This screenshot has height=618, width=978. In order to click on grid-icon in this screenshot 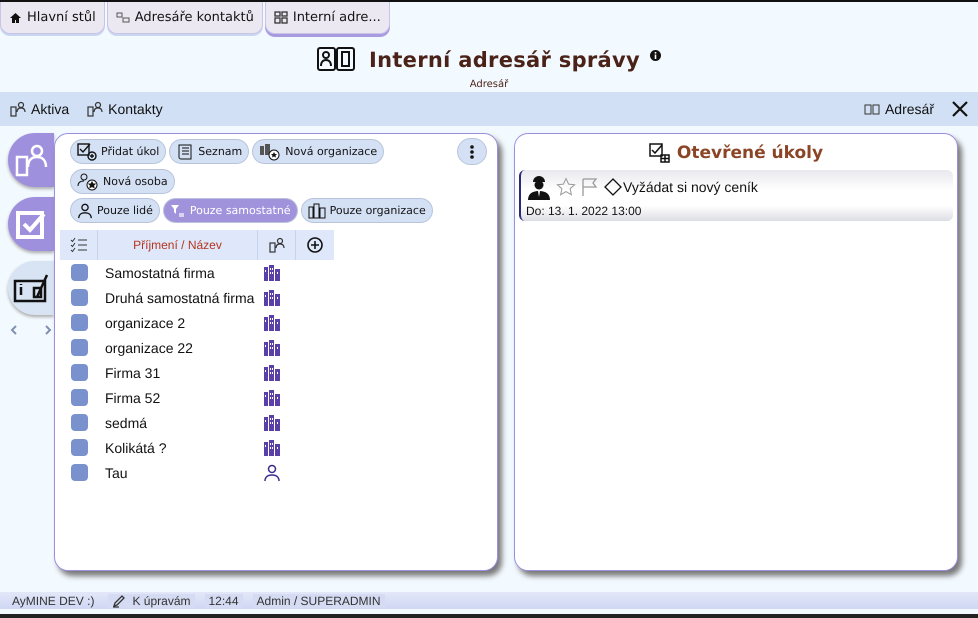, I will do `click(281, 17)`.